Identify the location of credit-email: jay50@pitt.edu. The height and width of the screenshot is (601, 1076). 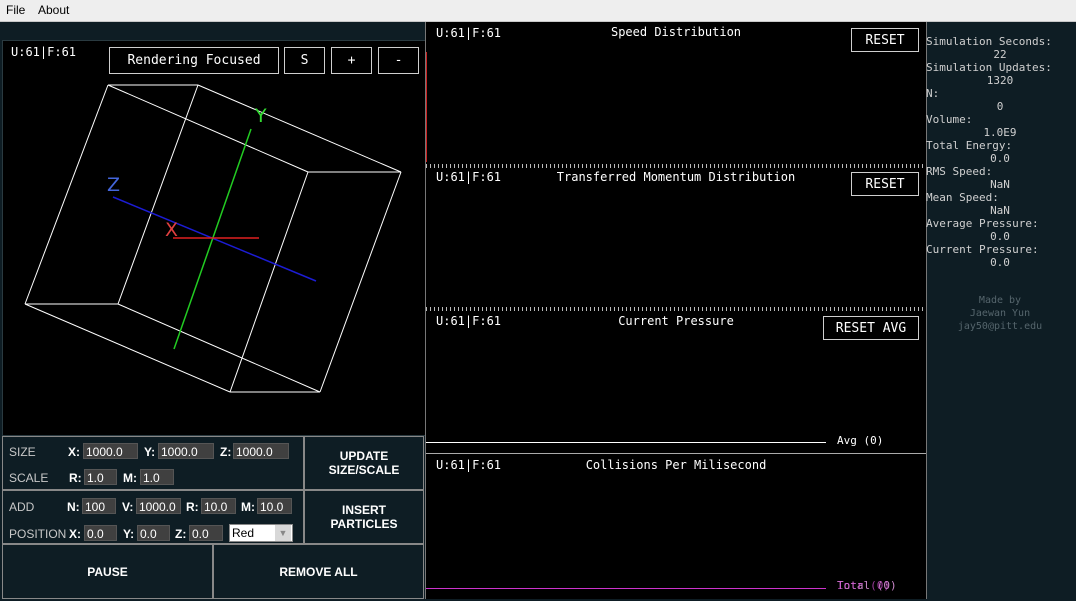
(1000, 326).